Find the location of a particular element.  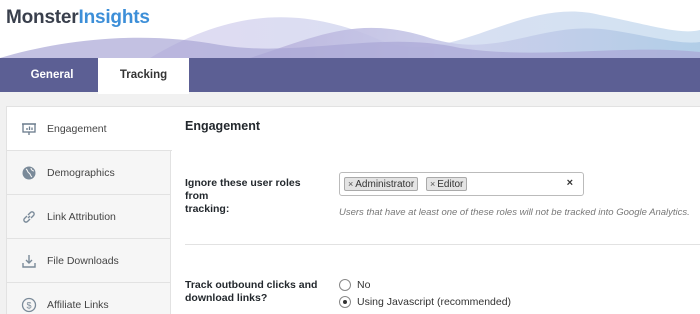

sidebar-item-label: Demographics is located at coordinates (81, 173).